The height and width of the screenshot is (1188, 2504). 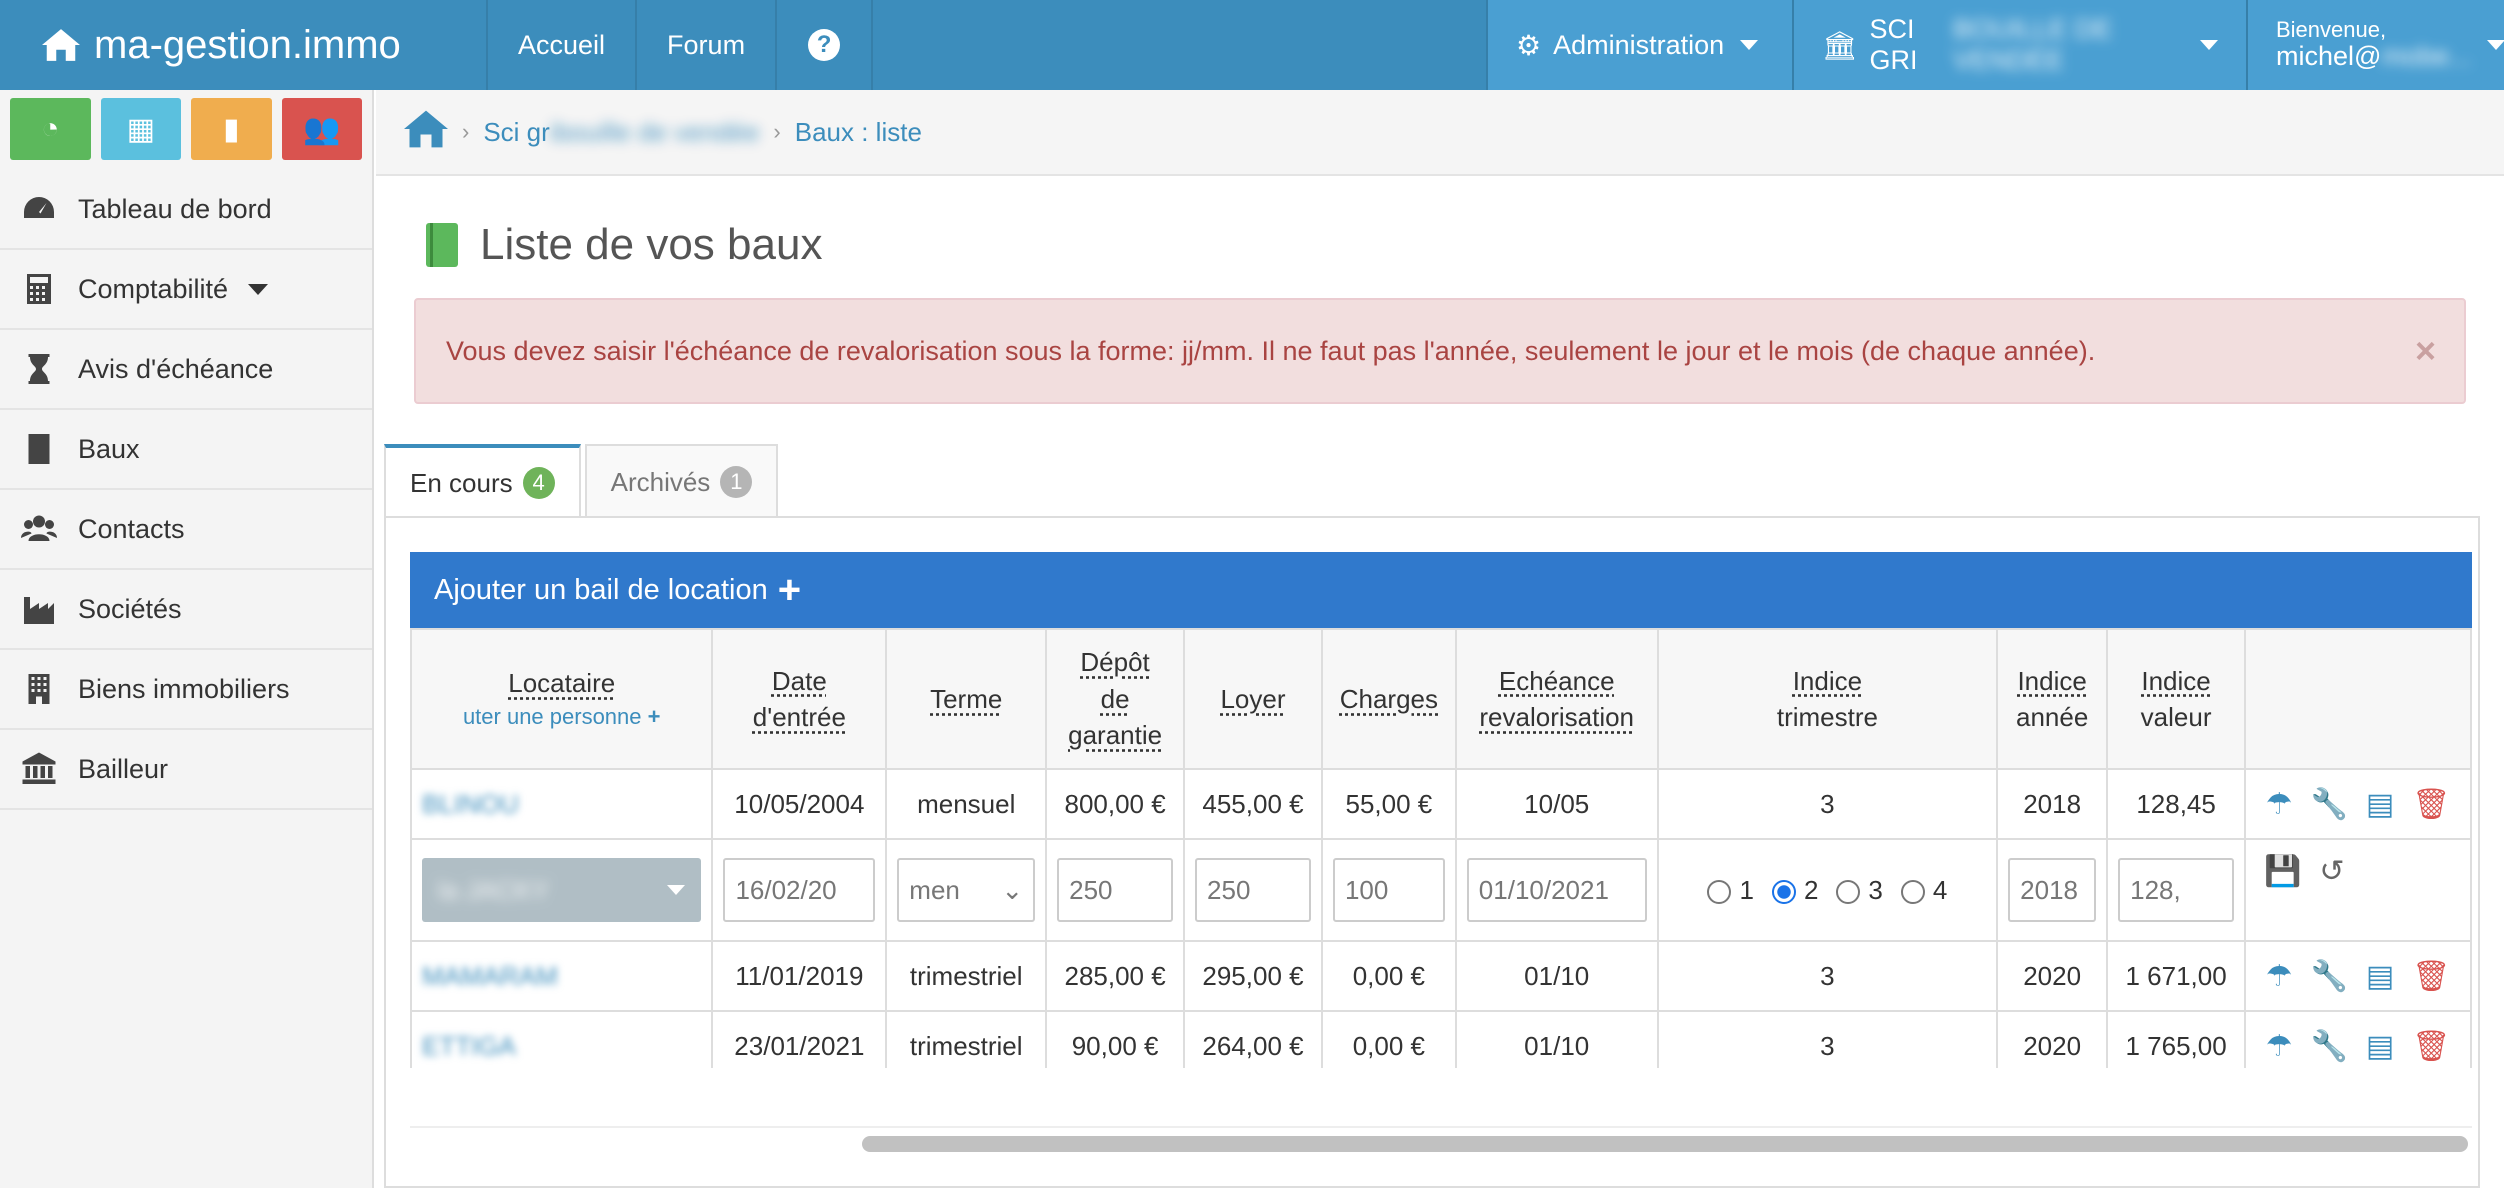 I want to click on header-indice-trimestre: Indice trimestre, so click(x=1827, y=699).